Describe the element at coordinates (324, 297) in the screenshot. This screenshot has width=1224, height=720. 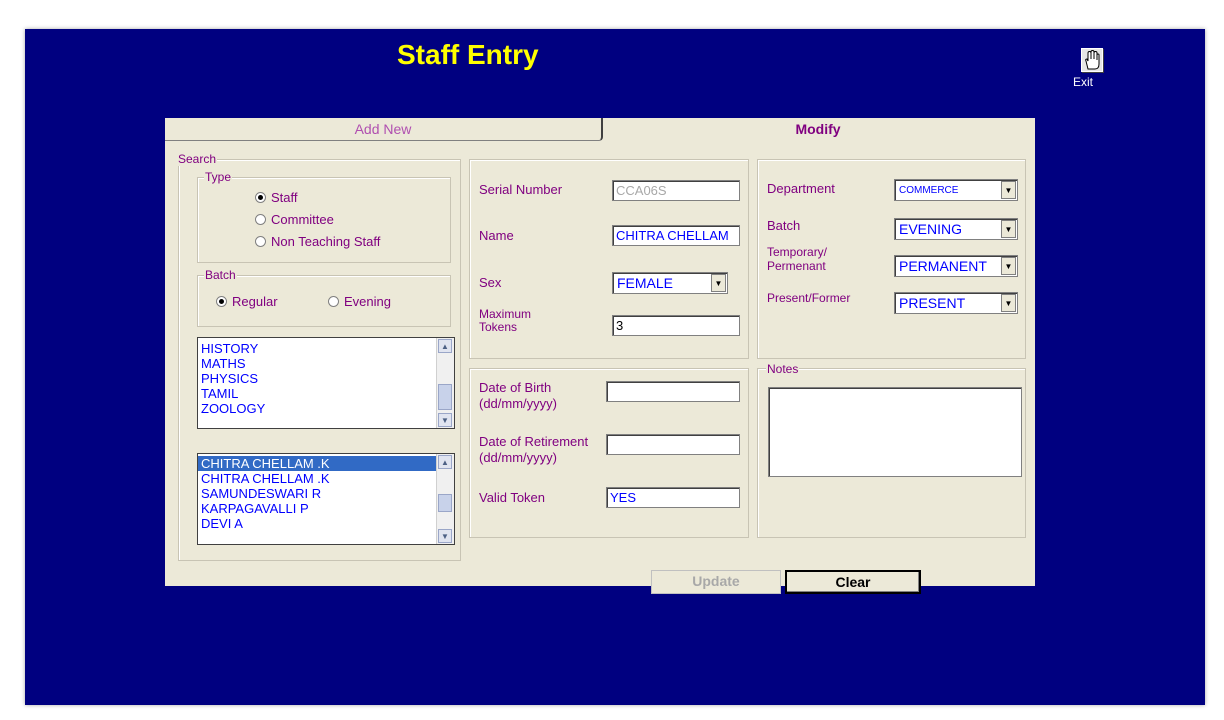
I see `batch-group: Batch Regular Evening` at that location.